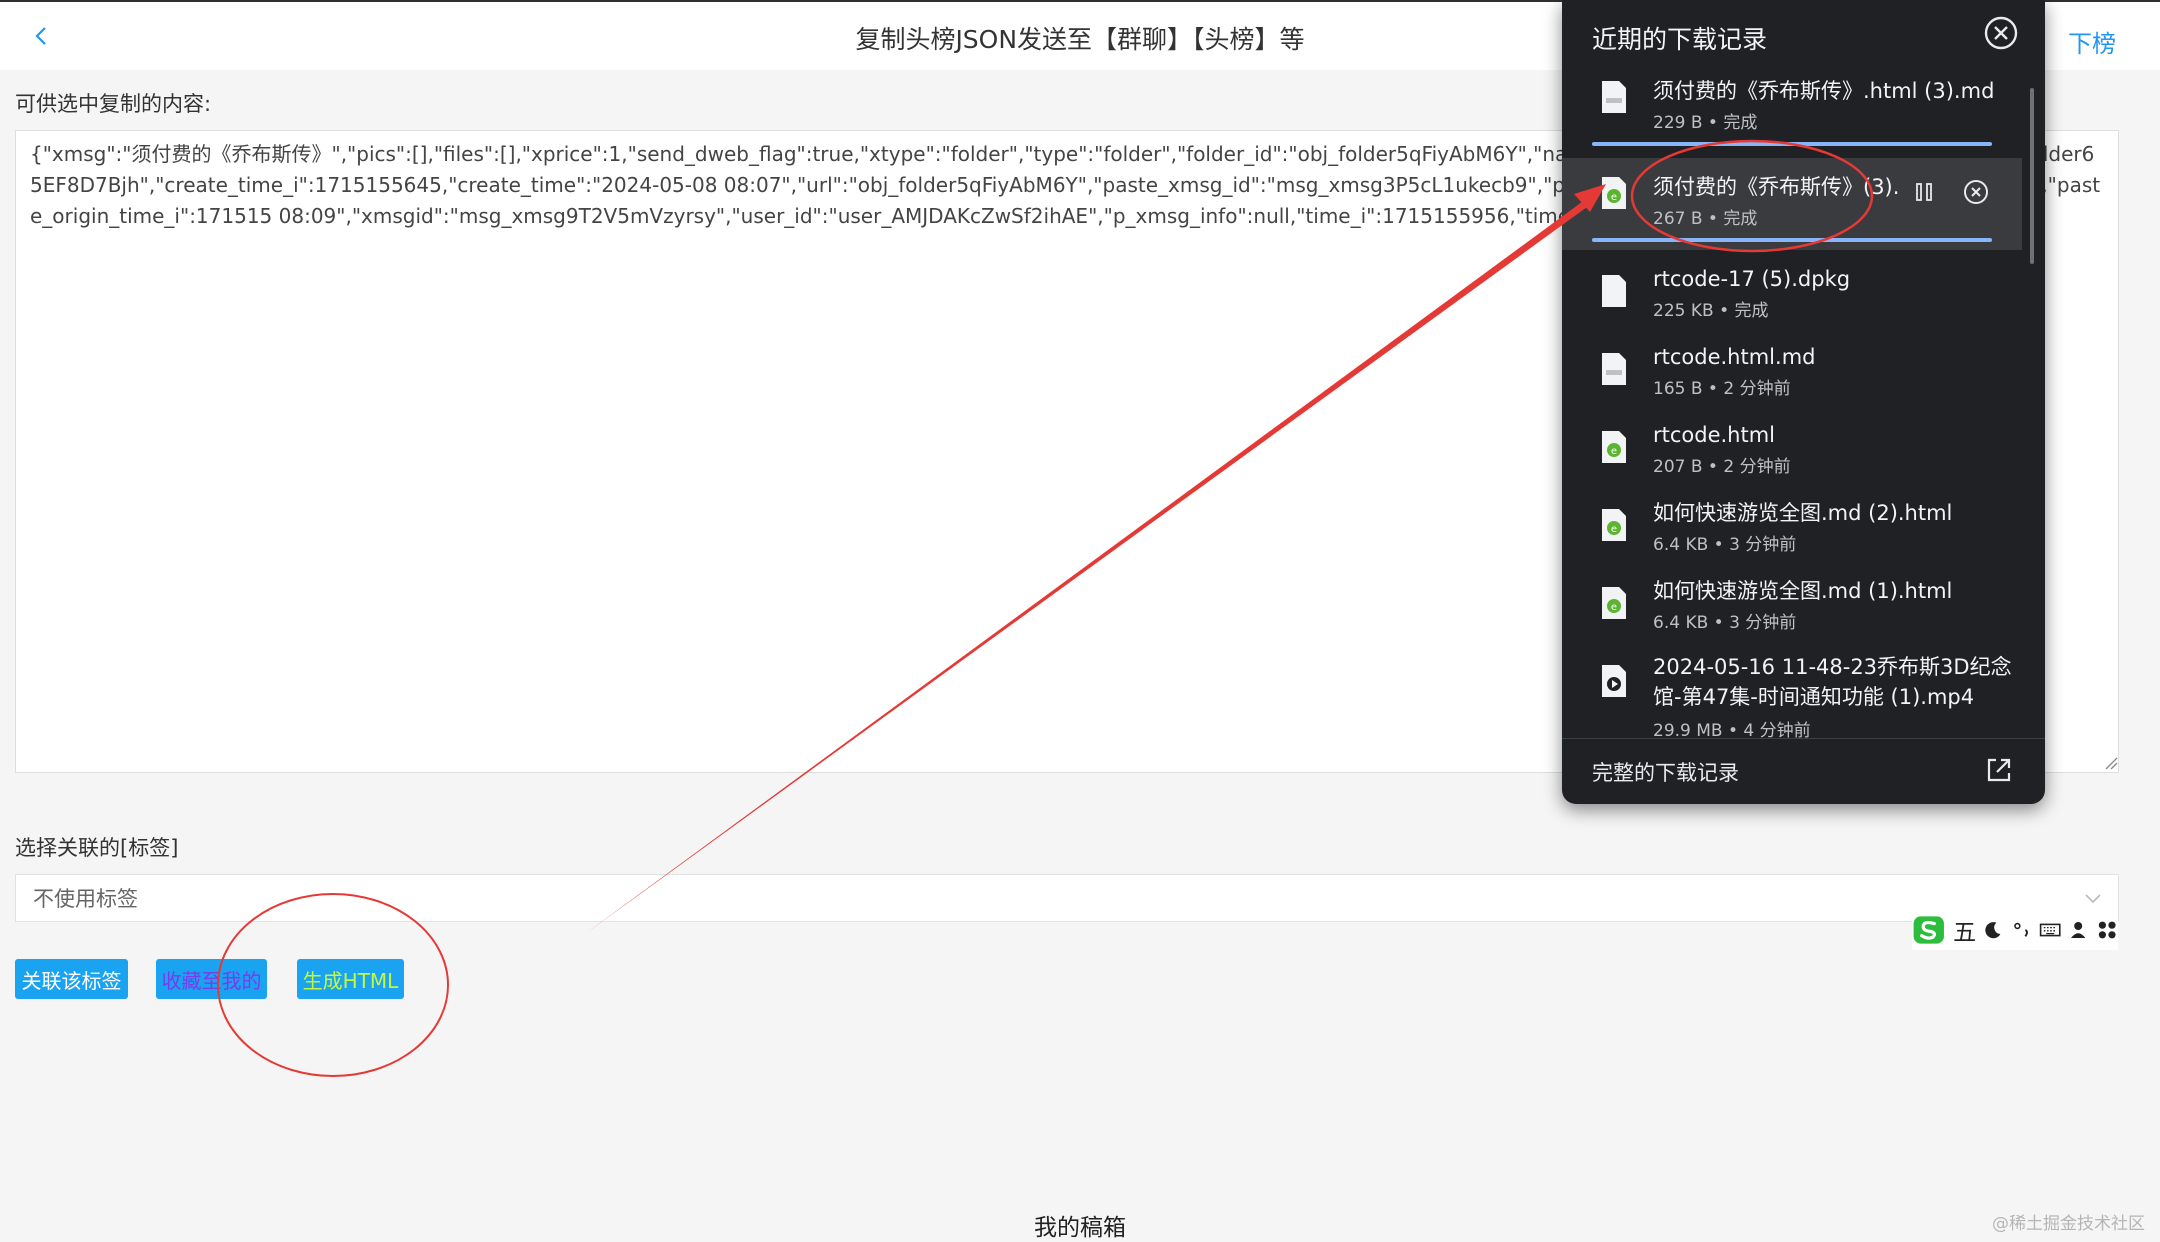  I want to click on user-icon, so click(2078, 930).